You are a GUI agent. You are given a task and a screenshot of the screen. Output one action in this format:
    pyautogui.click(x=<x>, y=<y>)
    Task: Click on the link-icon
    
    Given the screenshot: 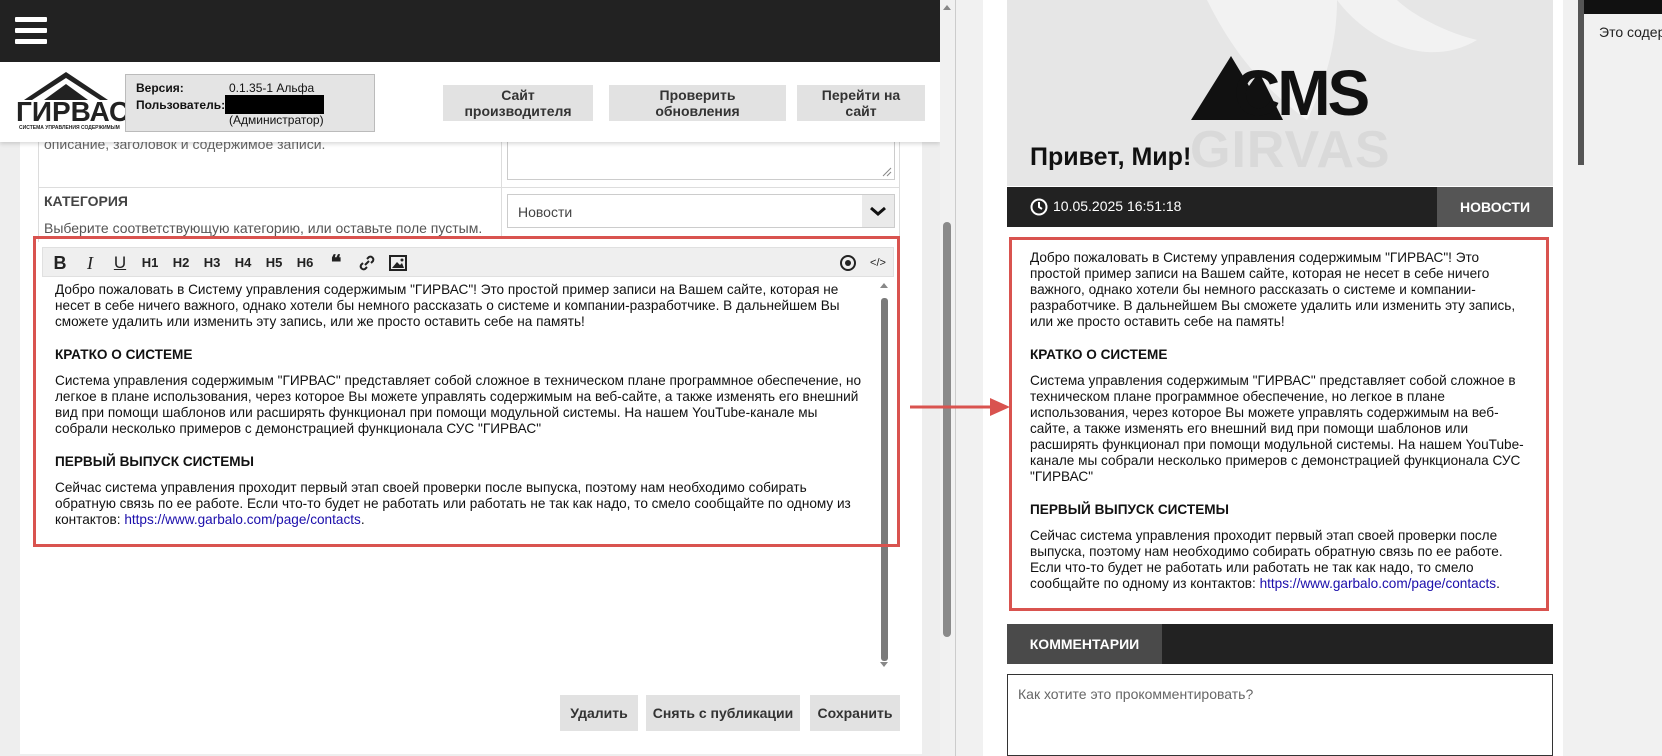 What is the action you would take?
    pyautogui.click(x=367, y=263)
    